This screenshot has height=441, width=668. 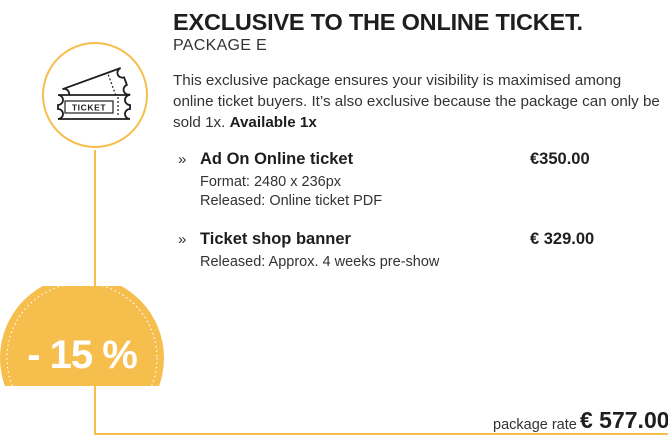 What do you see at coordinates (277, 159) in the screenshot?
I see `item-name: Ad On Online ticket` at bounding box center [277, 159].